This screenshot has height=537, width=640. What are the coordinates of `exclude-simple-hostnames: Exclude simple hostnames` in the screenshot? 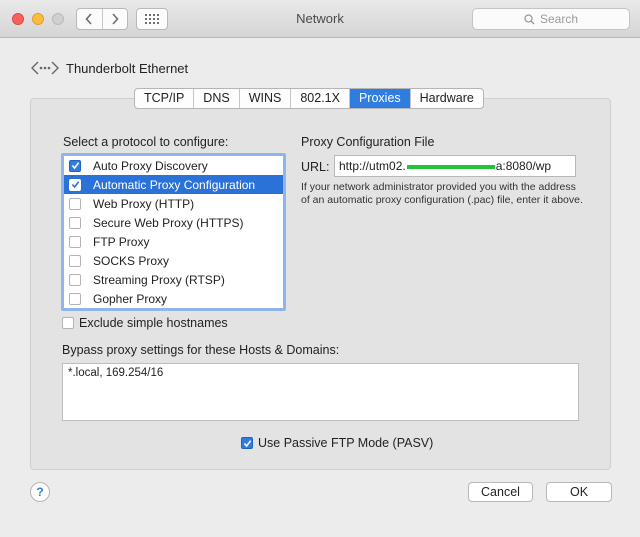 It's located at (145, 323).